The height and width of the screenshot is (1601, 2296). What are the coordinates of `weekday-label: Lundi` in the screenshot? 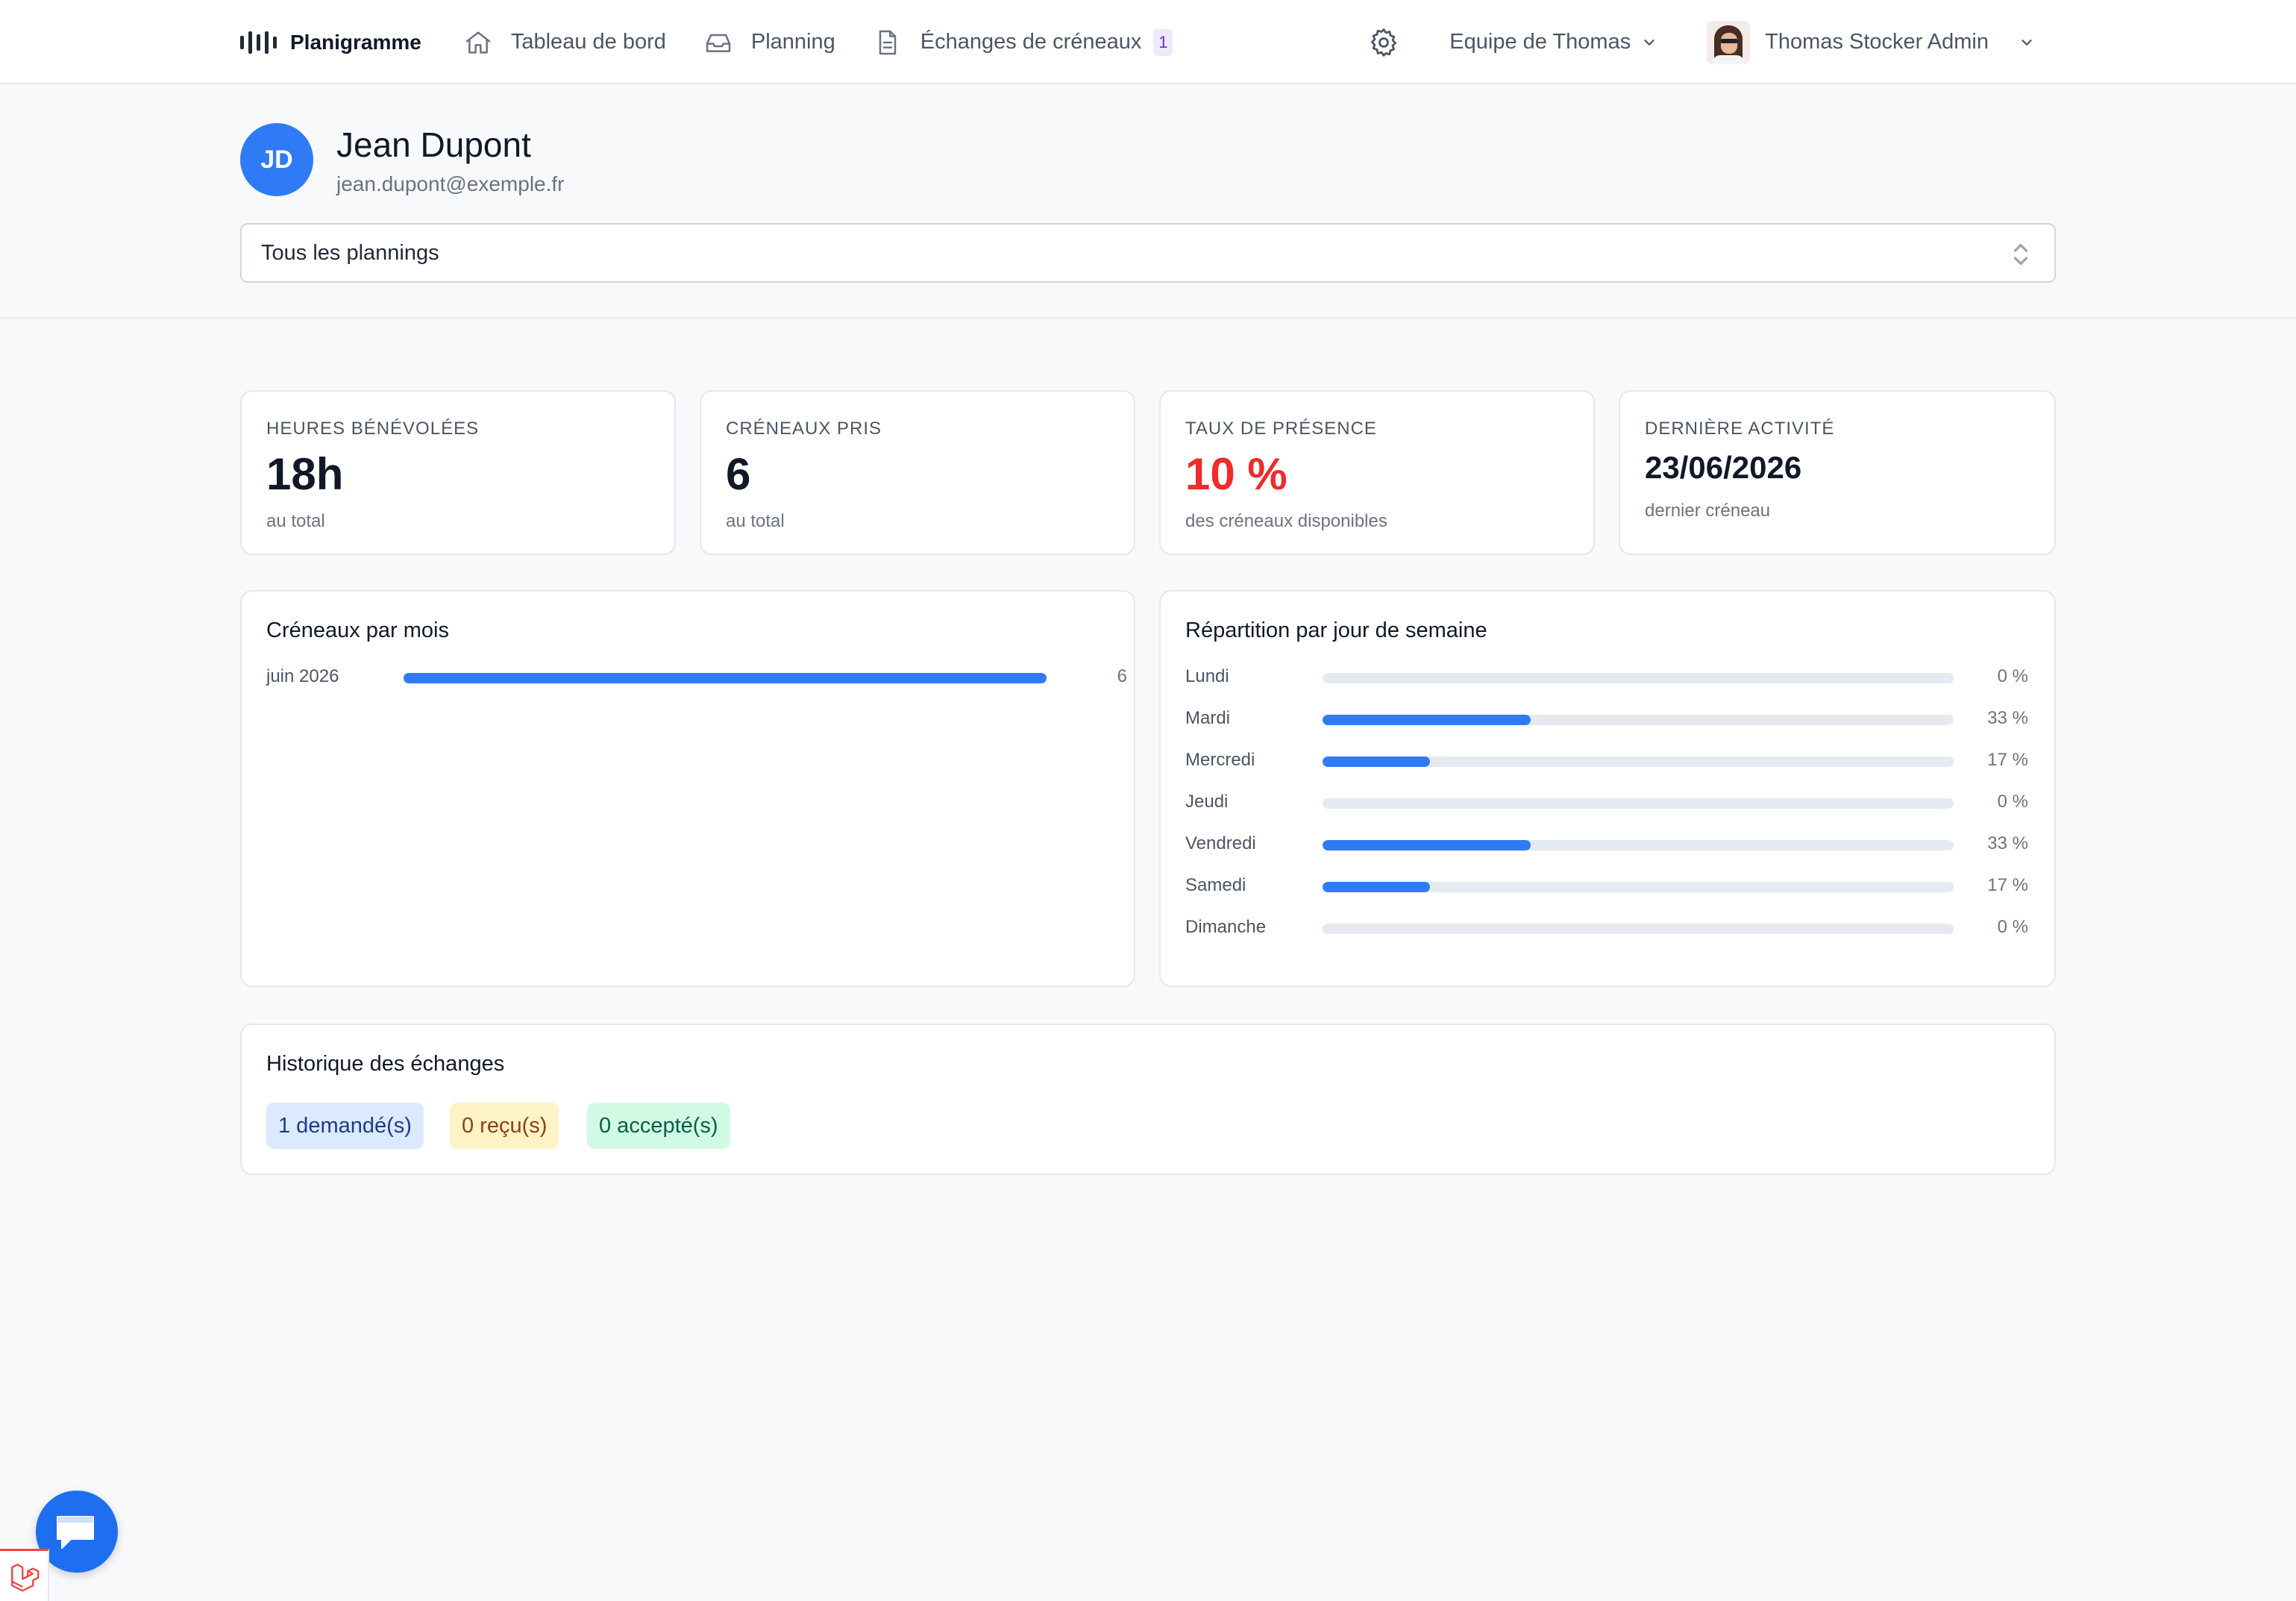 It's located at (1207, 676).